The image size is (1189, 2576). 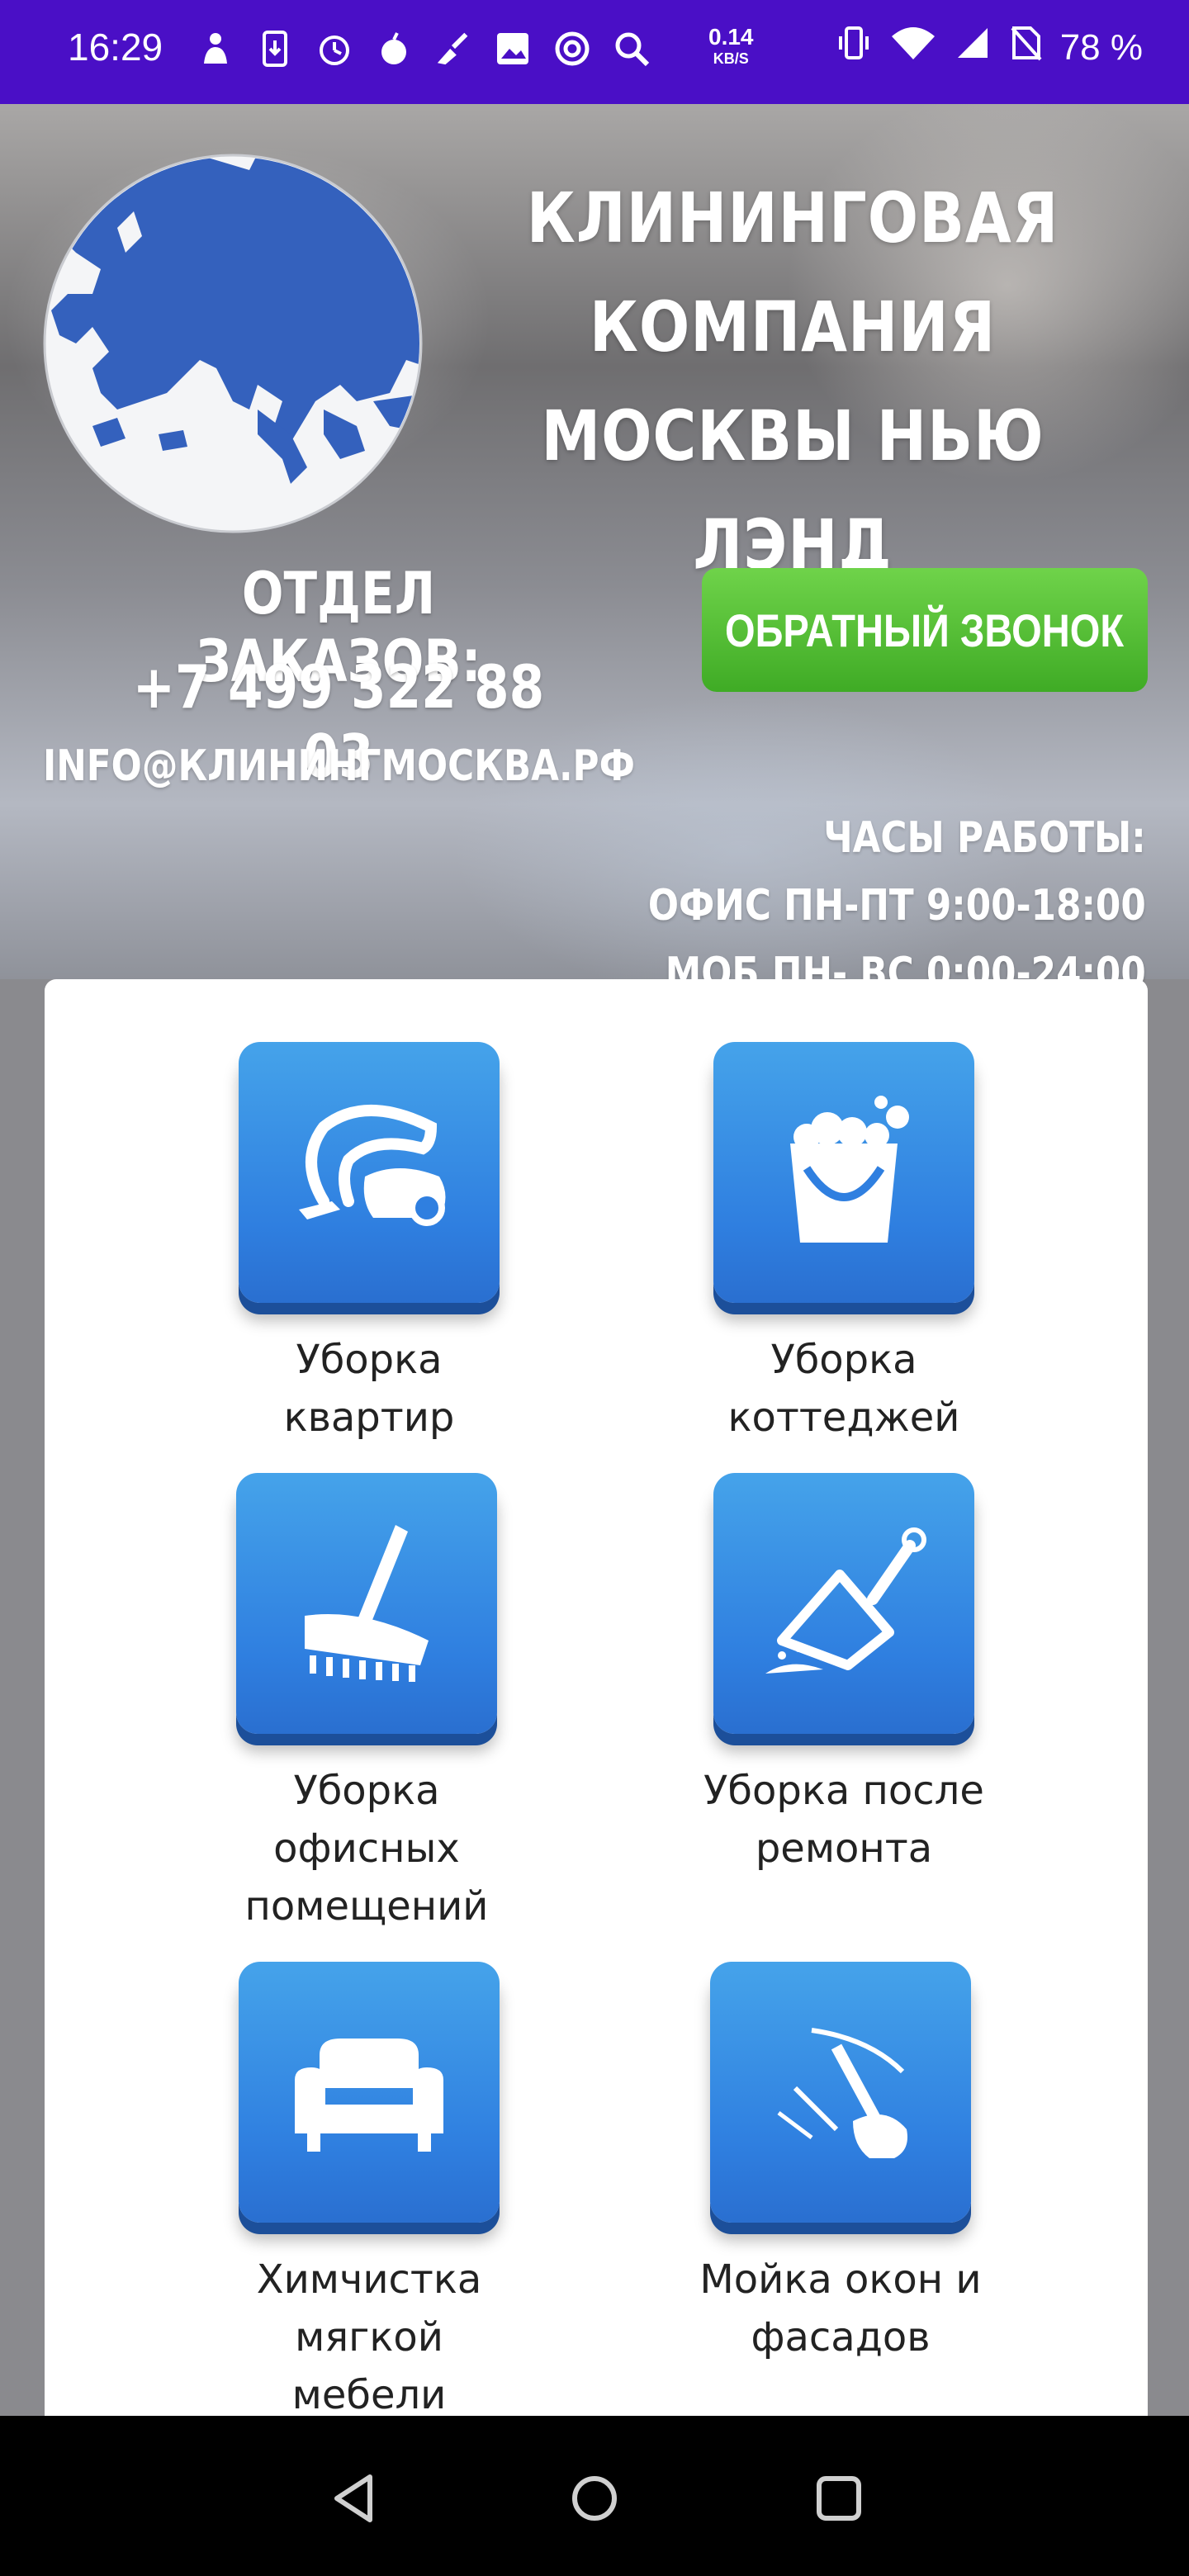 I want to click on label-line: ремонта, so click(x=844, y=1848).